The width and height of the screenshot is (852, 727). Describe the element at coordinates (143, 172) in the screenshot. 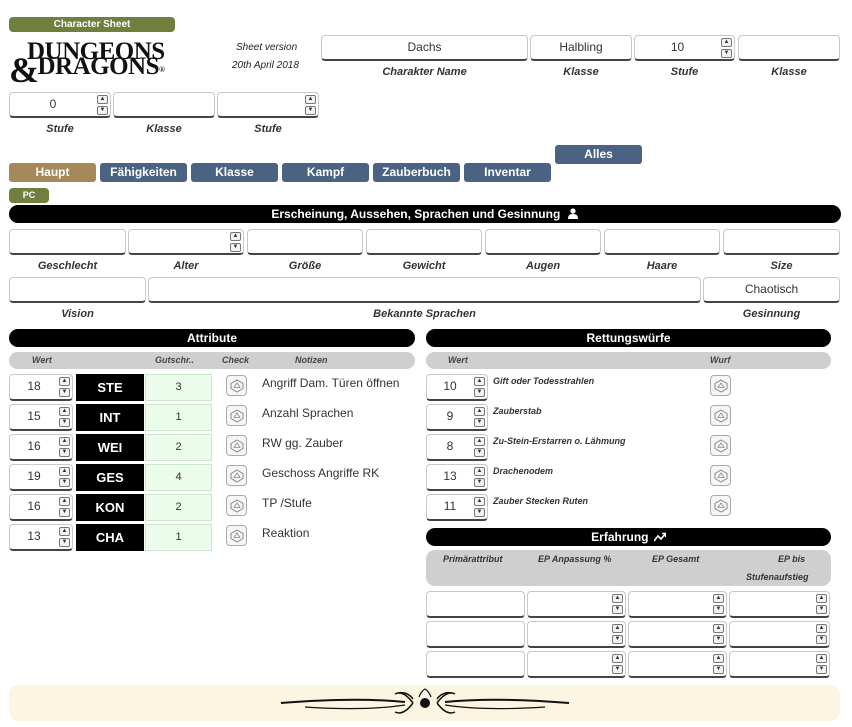

I see `tab-faehigkeiten: Fähigkeiten` at that location.